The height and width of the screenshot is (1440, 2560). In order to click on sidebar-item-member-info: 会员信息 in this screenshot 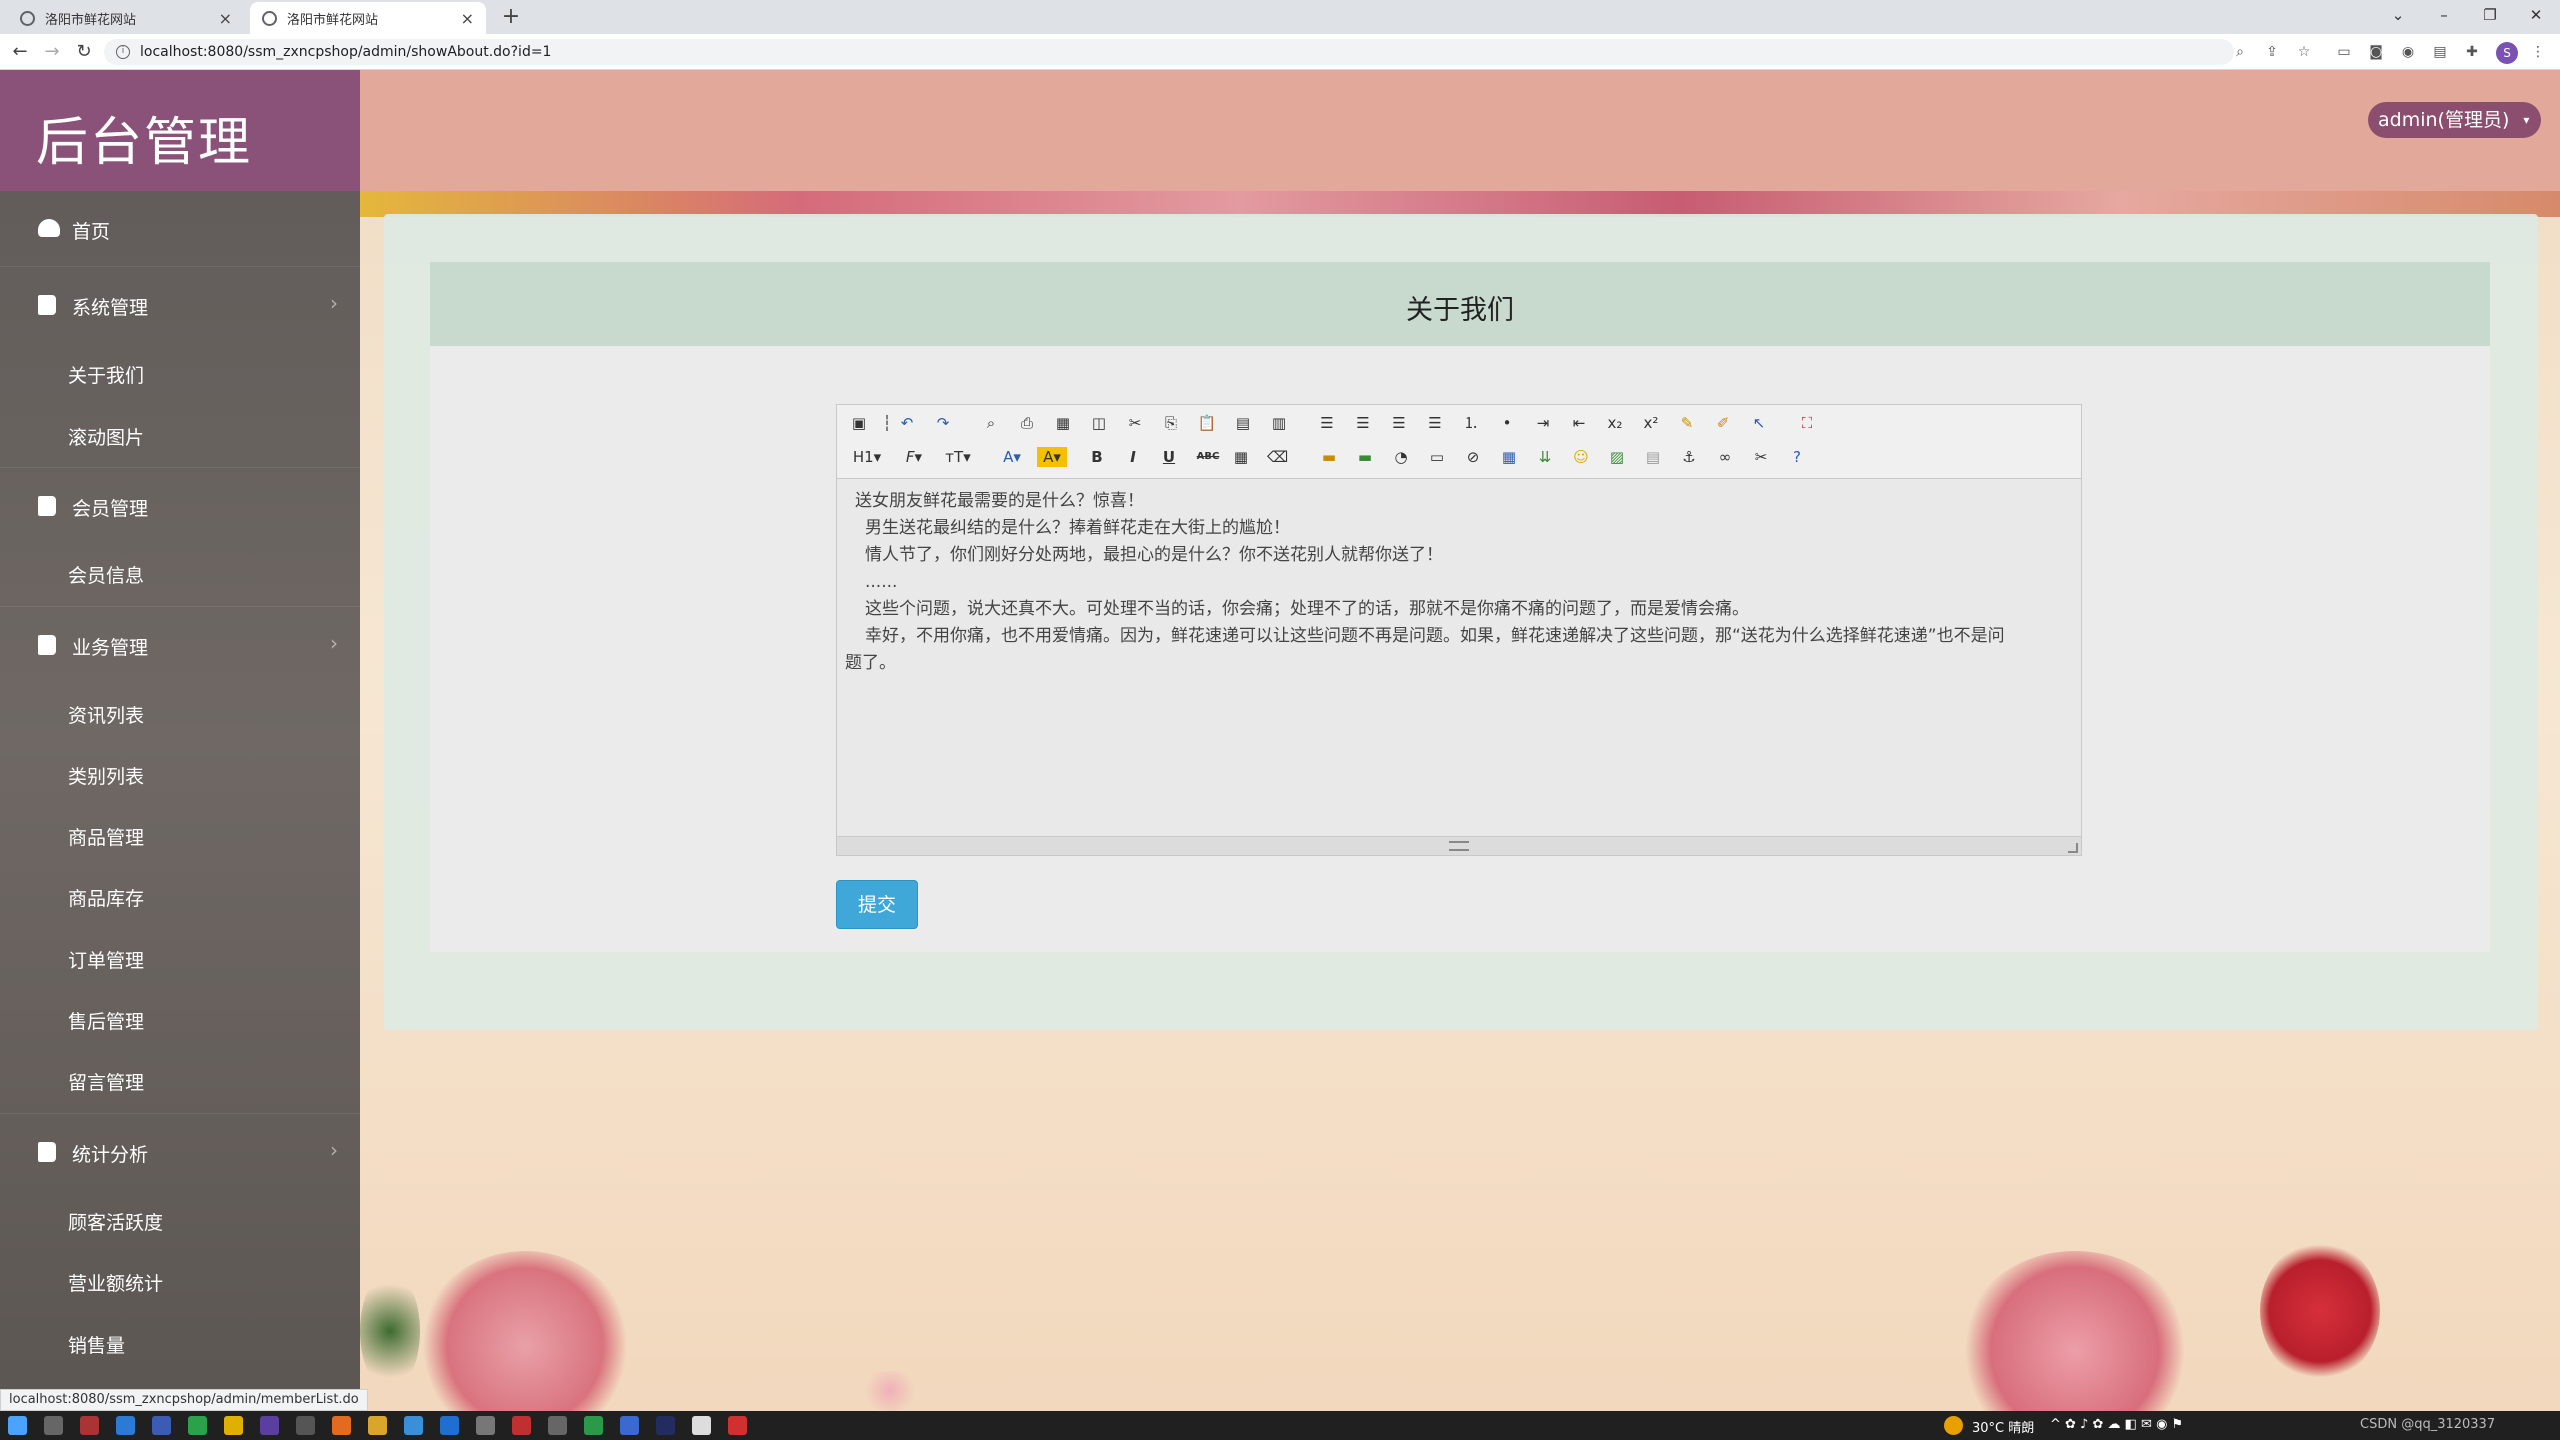, I will do `click(106, 574)`.